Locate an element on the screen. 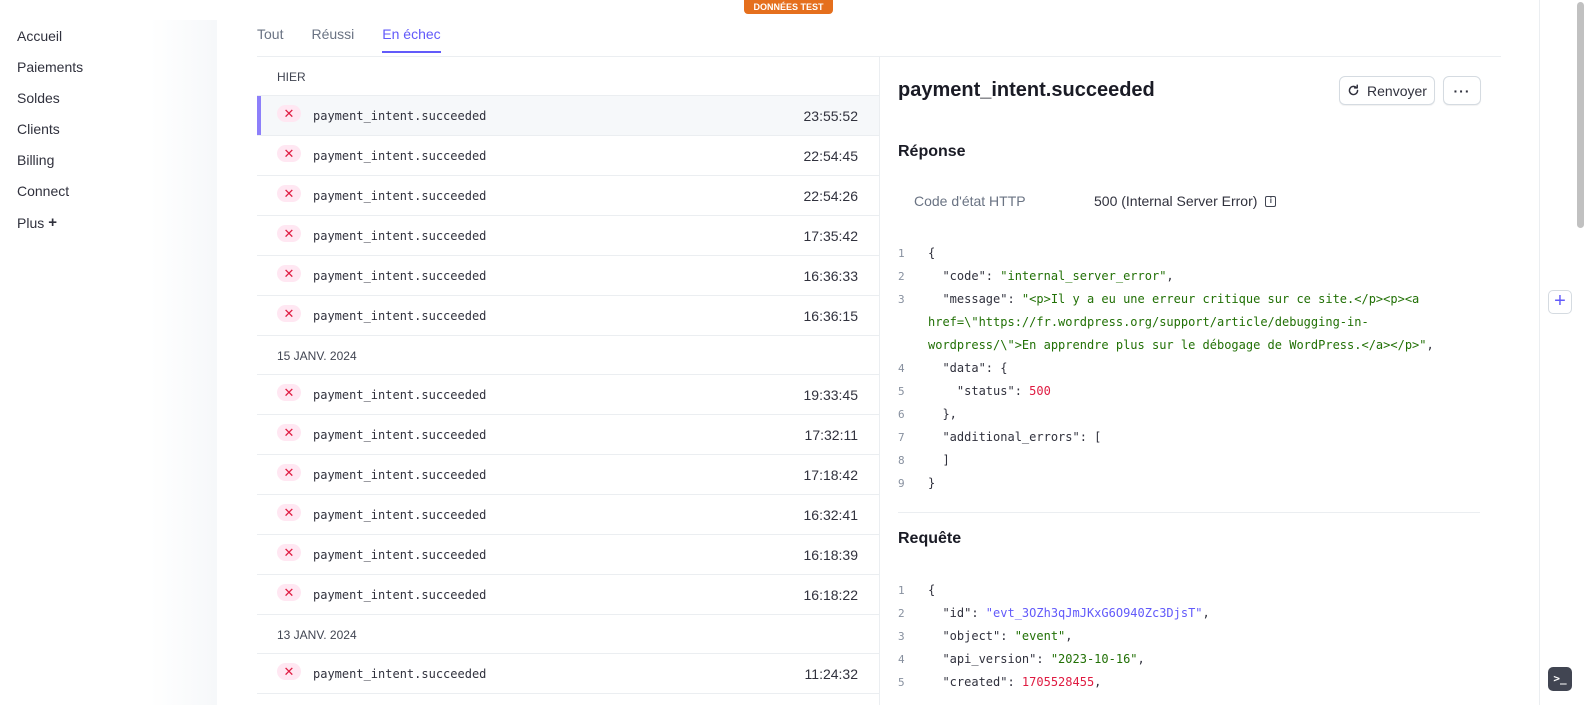 The width and height of the screenshot is (1586, 705). code-token: ] is located at coordinates (939, 460).